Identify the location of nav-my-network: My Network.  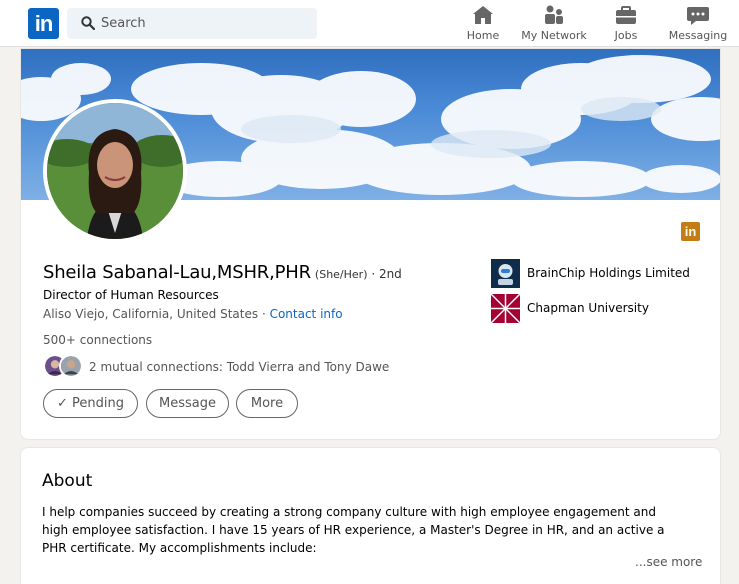
(554, 24).